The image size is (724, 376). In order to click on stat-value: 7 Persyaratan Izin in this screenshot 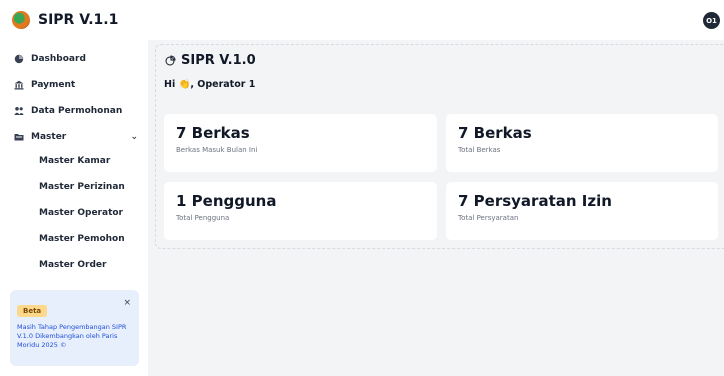, I will do `click(535, 201)`.